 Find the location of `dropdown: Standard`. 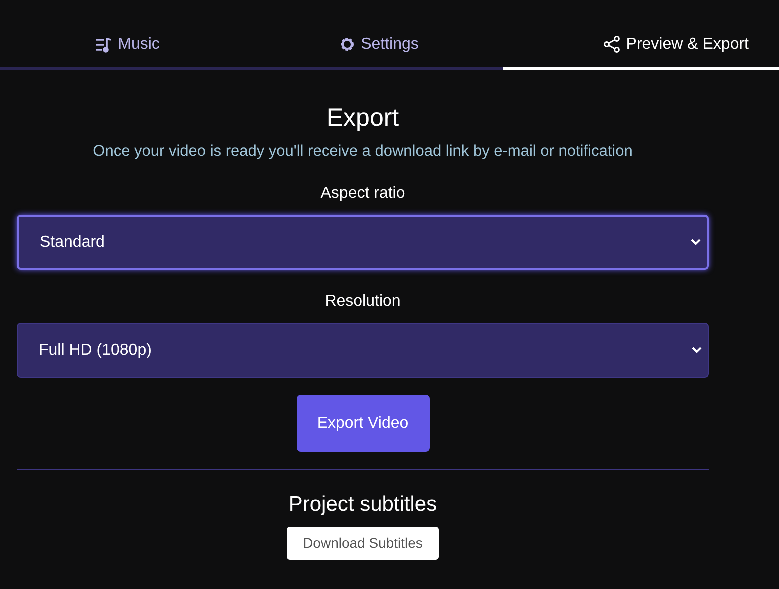

dropdown: Standard is located at coordinates (363, 242).